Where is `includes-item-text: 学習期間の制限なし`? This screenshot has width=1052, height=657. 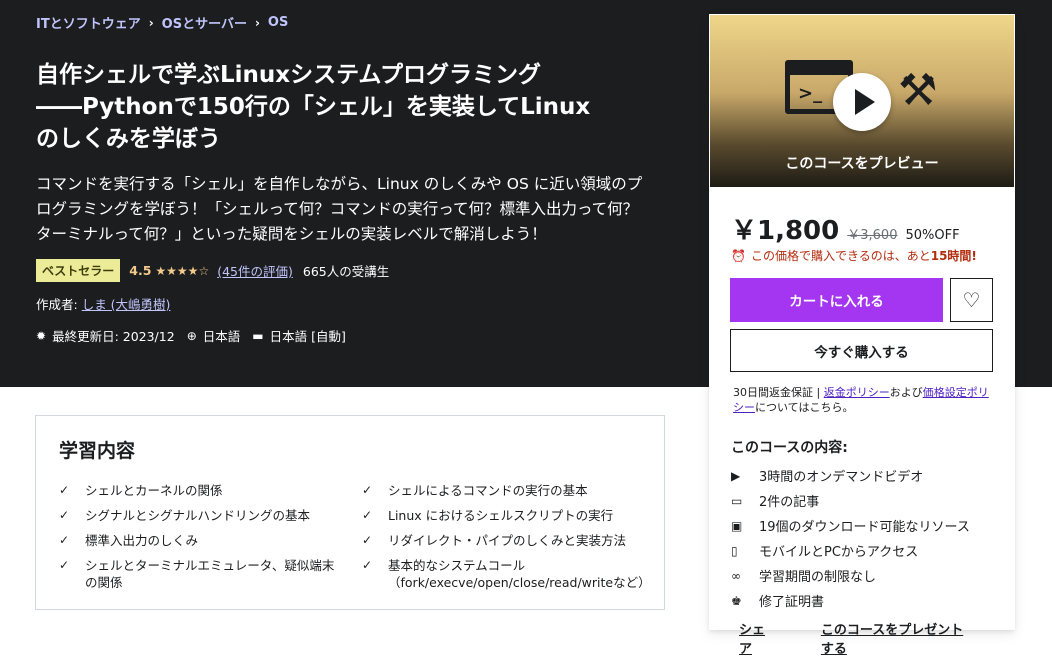 includes-item-text: 学習期間の制限なし is located at coordinates (818, 577).